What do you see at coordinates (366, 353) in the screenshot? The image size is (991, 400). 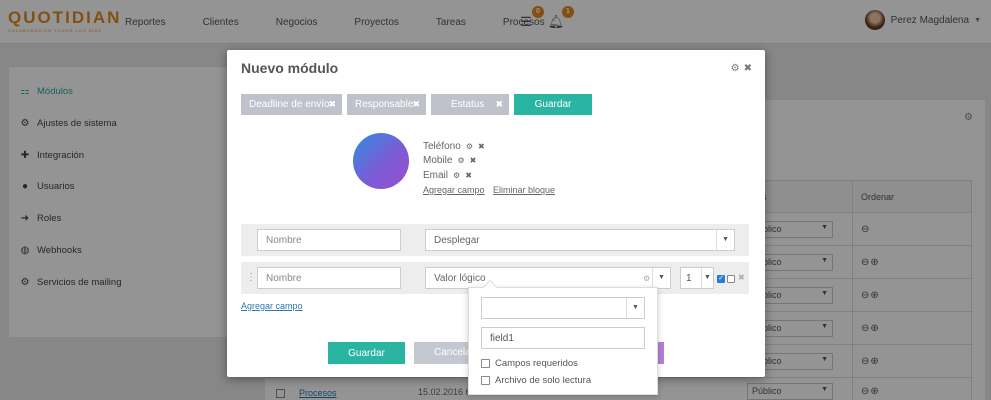 I see `footer-save-button: Guardar` at bounding box center [366, 353].